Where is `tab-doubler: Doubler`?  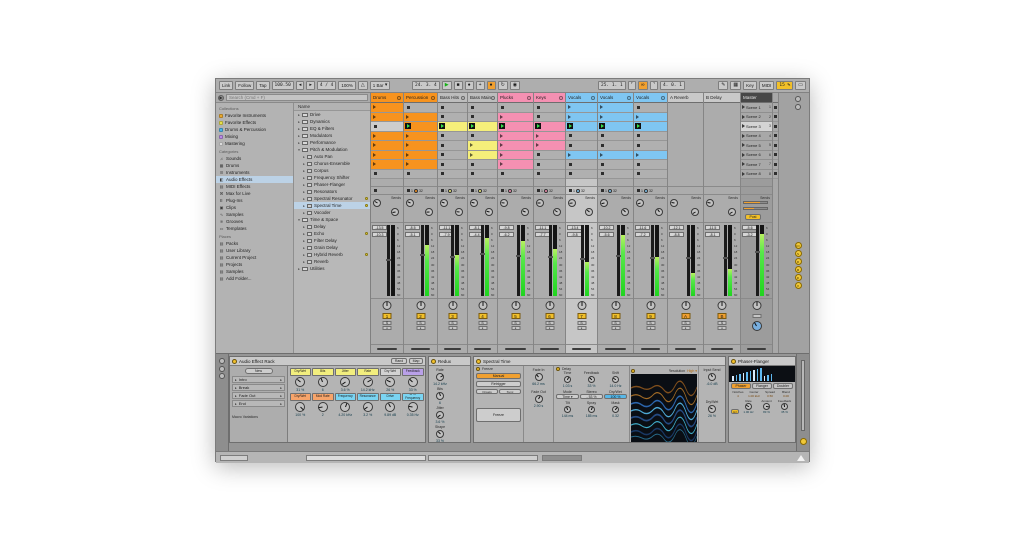 tab-doubler: Doubler is located at coordinates (783, 386).